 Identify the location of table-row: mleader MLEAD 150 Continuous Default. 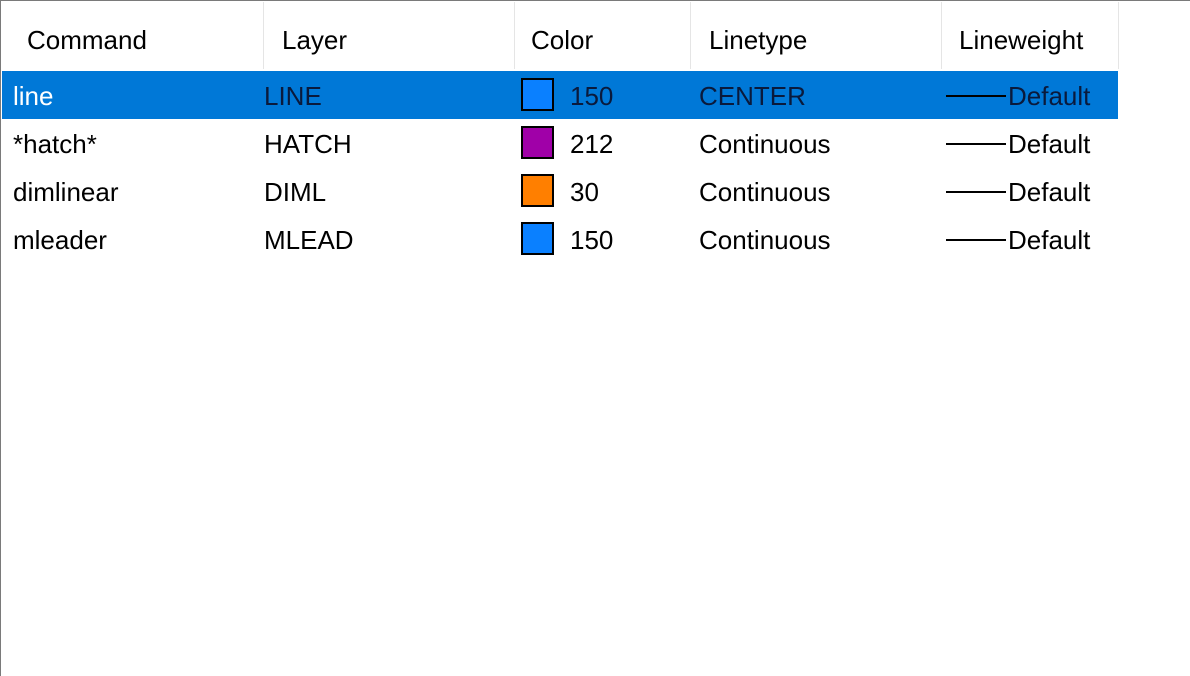
(560, 239).